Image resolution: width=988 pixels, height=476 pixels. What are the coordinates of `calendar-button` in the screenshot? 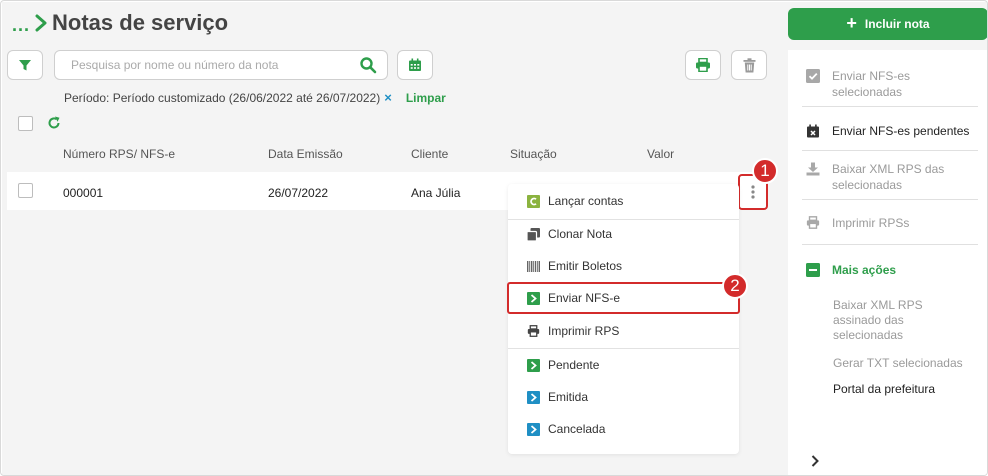 It's located at (415, 65).